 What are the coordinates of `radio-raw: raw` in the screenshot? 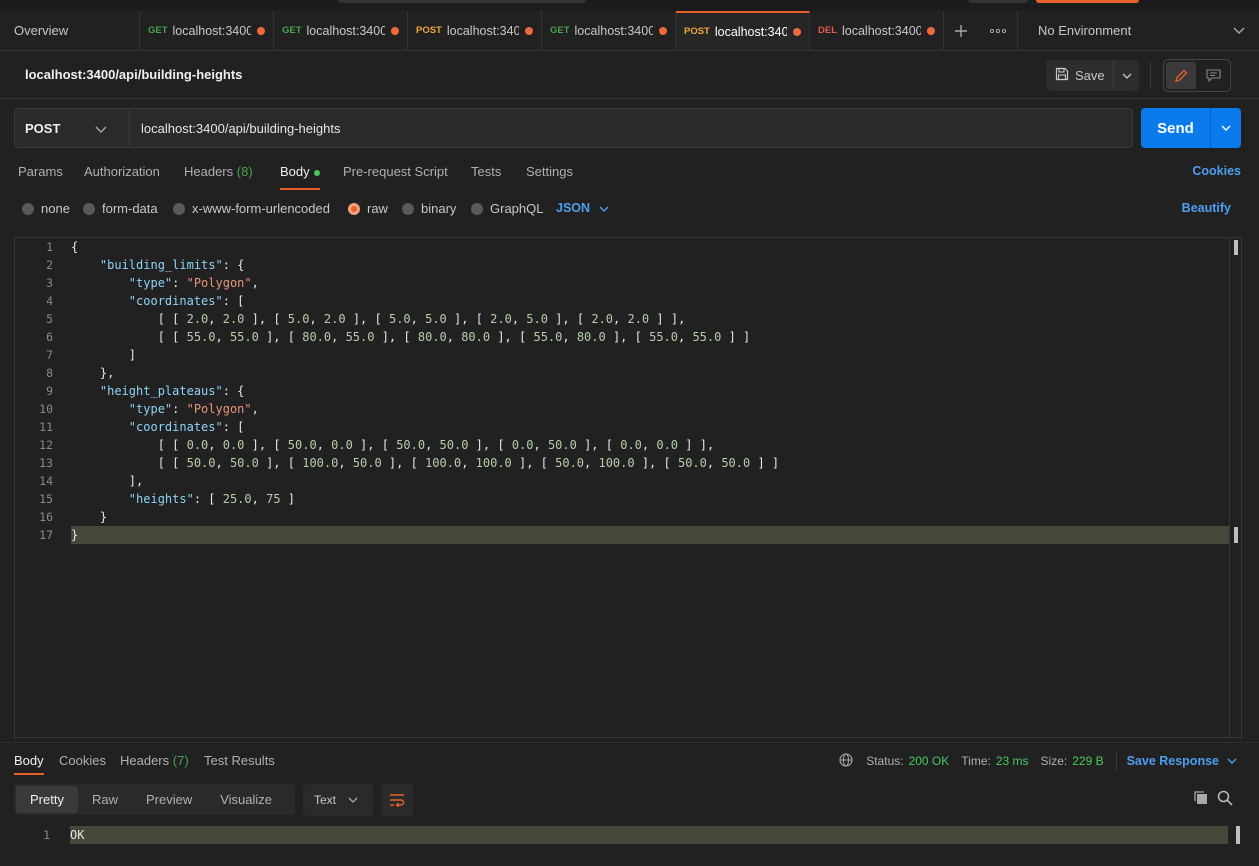 It's located at (368, 208).